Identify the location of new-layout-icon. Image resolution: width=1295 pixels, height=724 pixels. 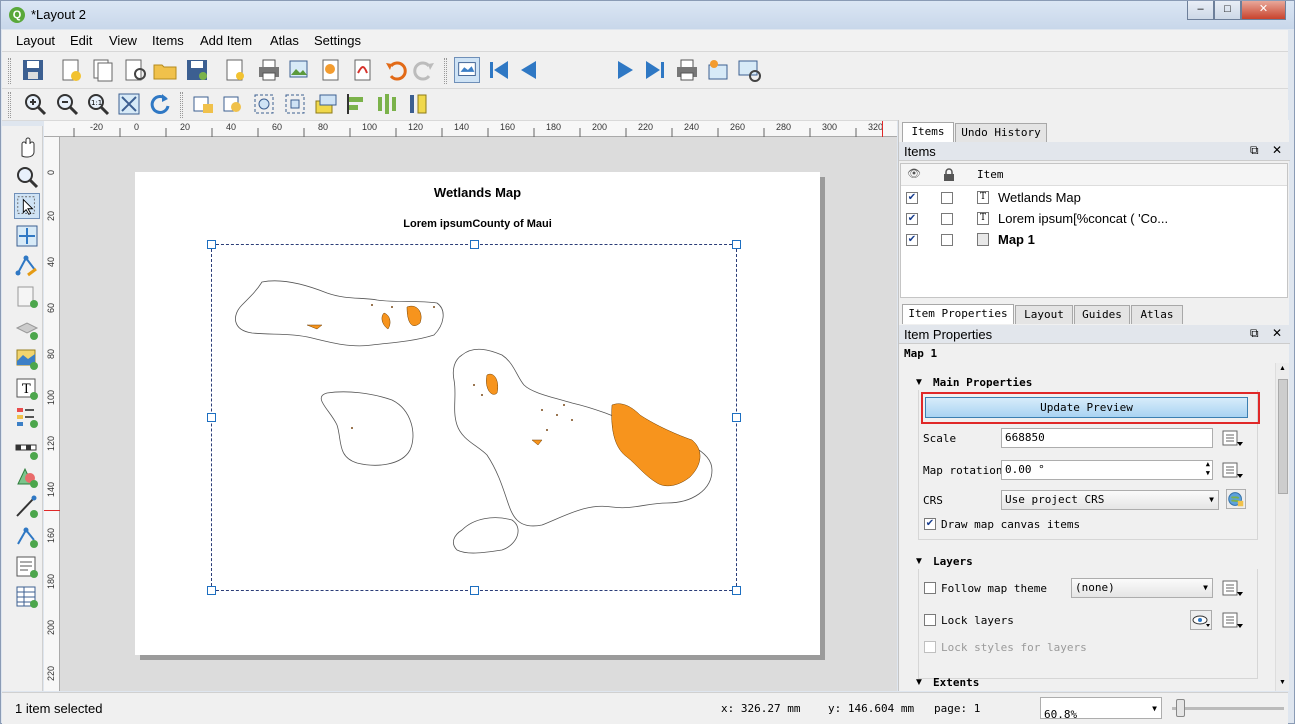
(71, 70).